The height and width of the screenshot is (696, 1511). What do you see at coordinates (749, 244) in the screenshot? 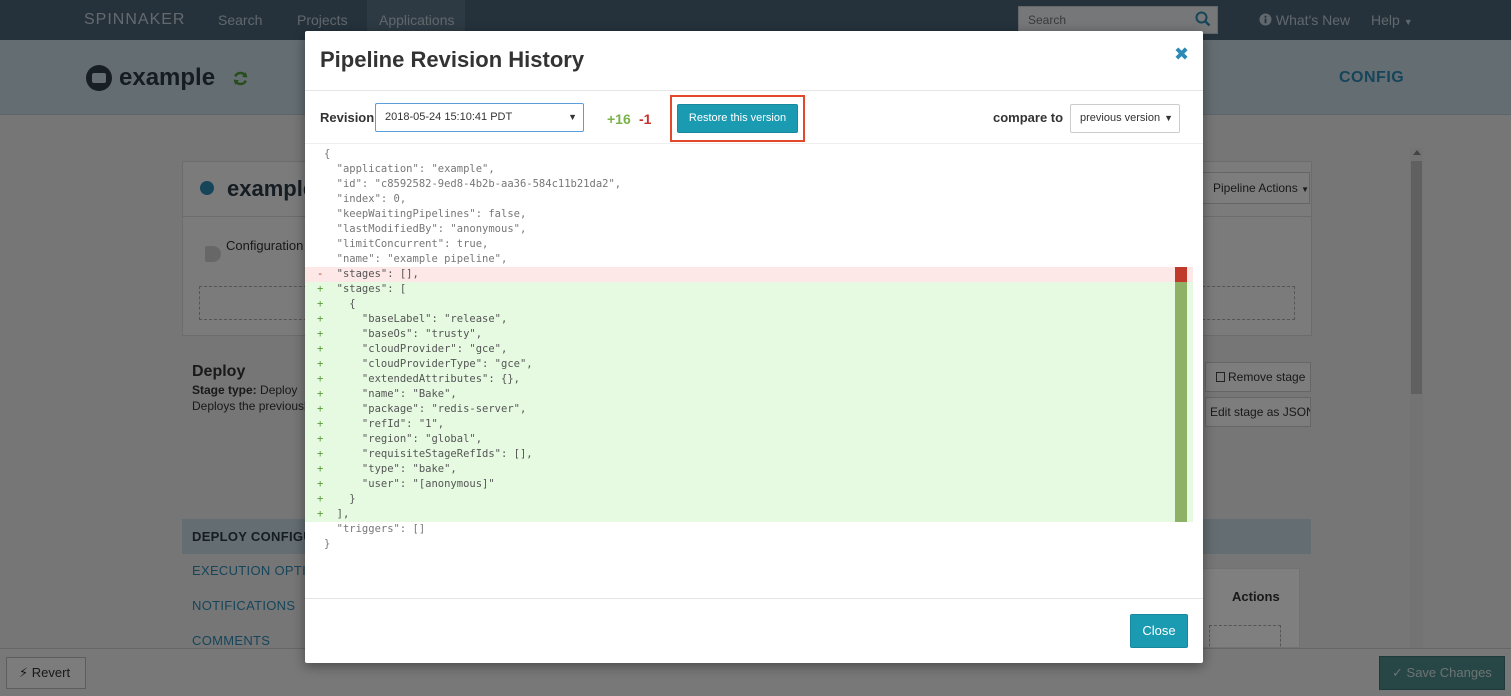
I see `diff-line: "limitConcurrent": true,` at bounding box center [749, 244].